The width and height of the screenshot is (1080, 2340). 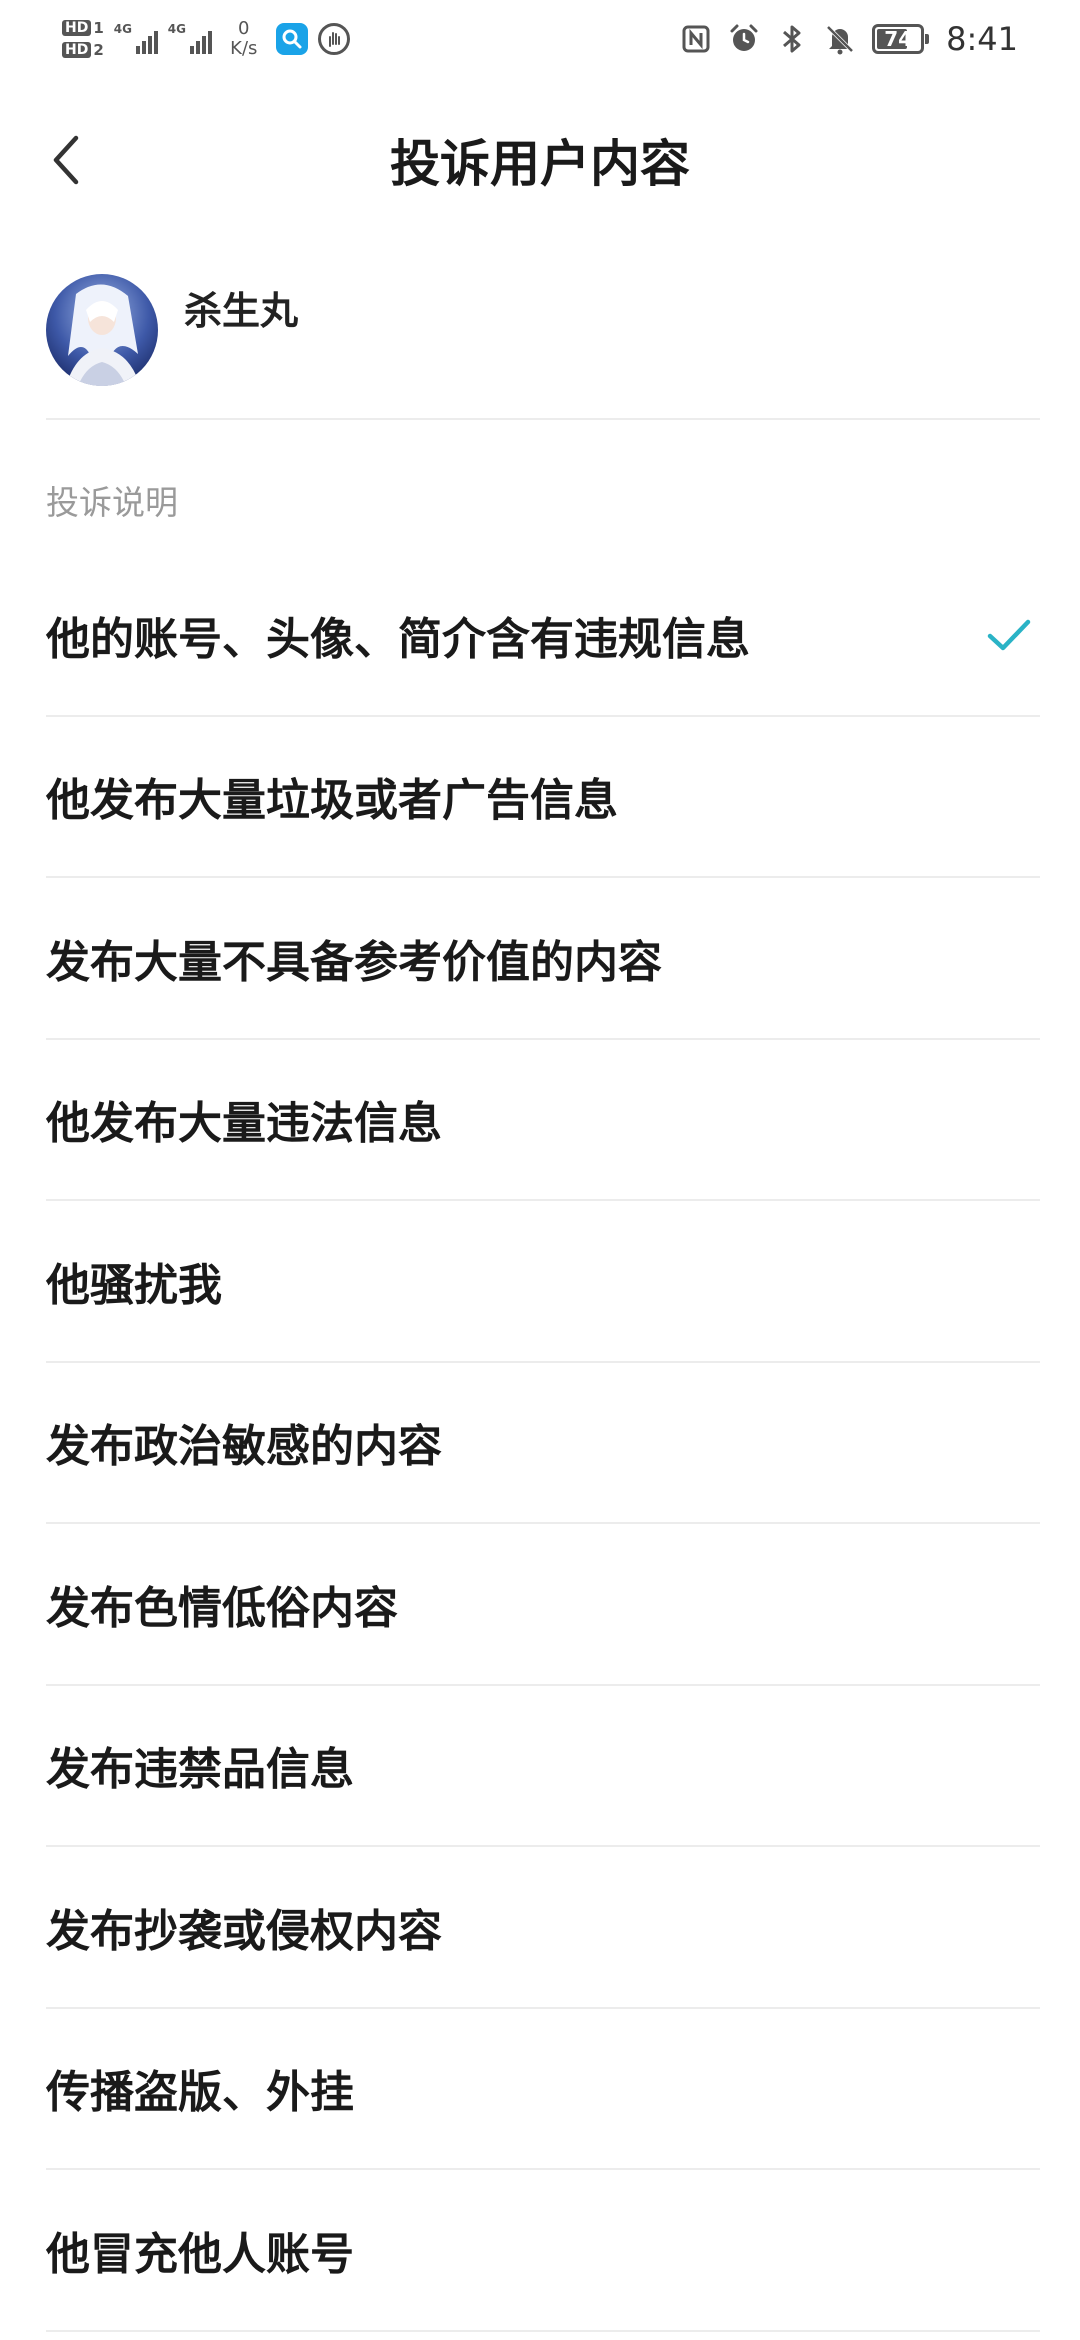 What do you see at coordinates (244, 1447) in the screenshot?
I see `report-reason-label: 发布政治敏感的内容` at bounding box center [244, 1447].